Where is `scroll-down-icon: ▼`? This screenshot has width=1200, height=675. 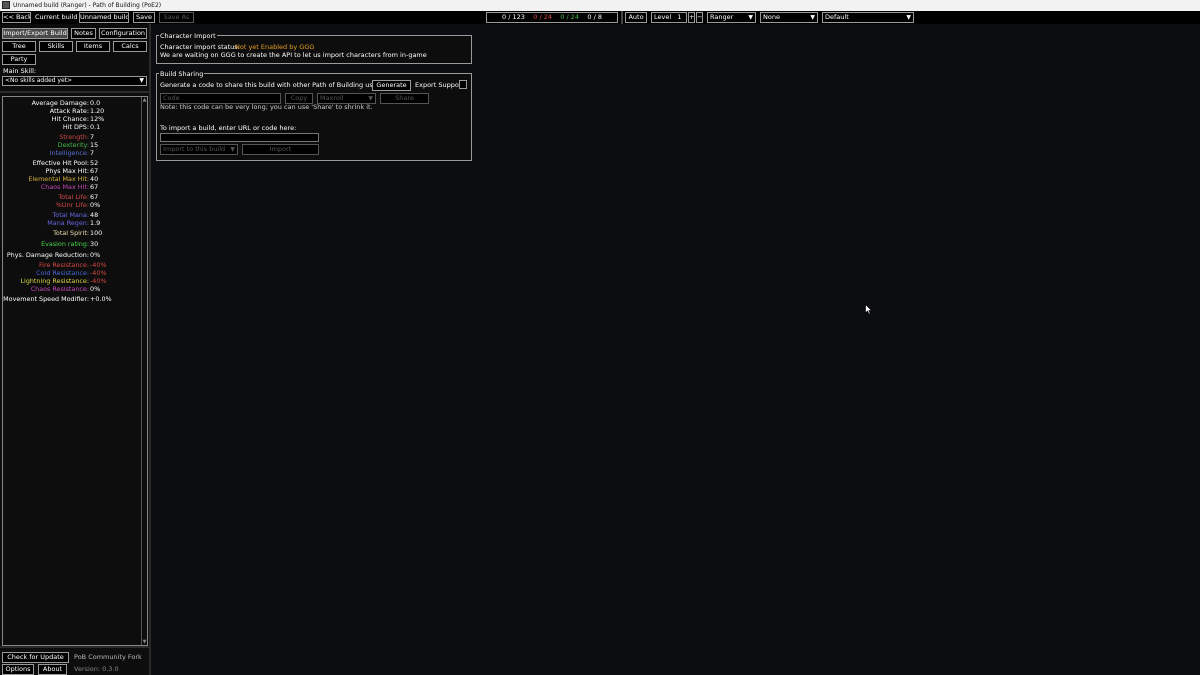 scroll-down-icon: ▼ is located at coordinates (144, 642).